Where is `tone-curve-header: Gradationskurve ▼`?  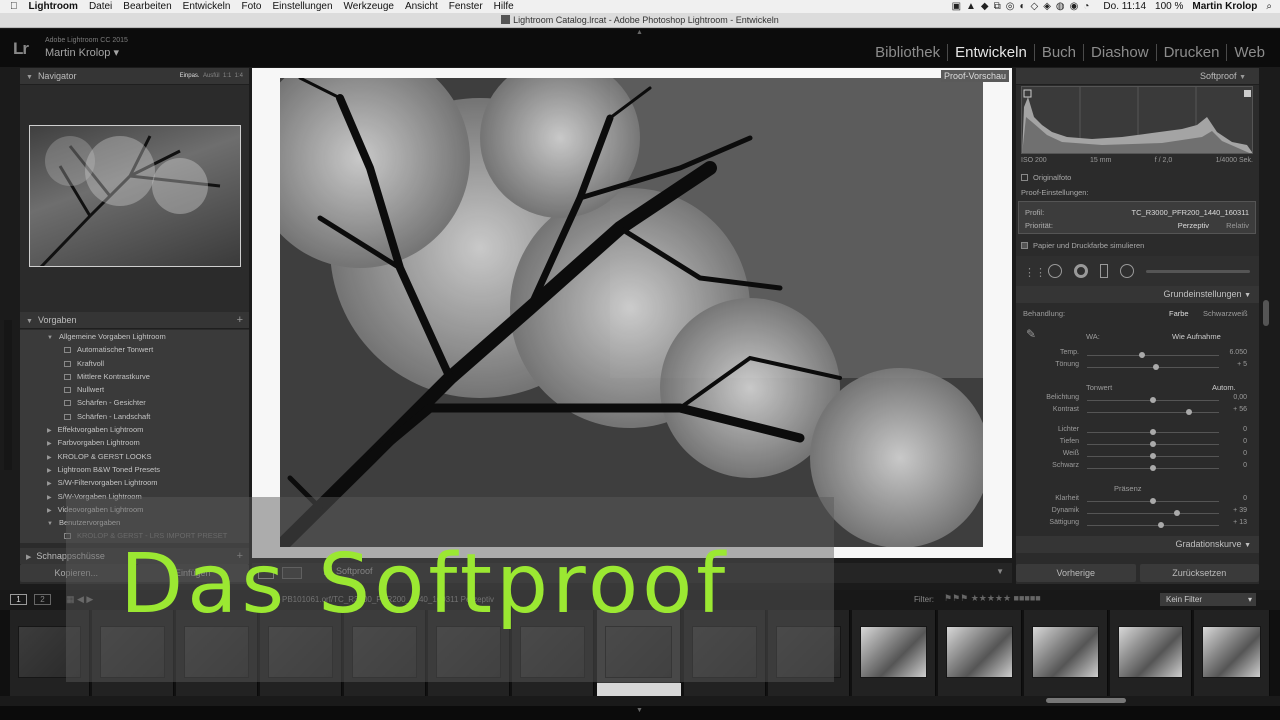
tone-curve-header: Gradationskurve ▼ is located at coordinates (1137, 544).